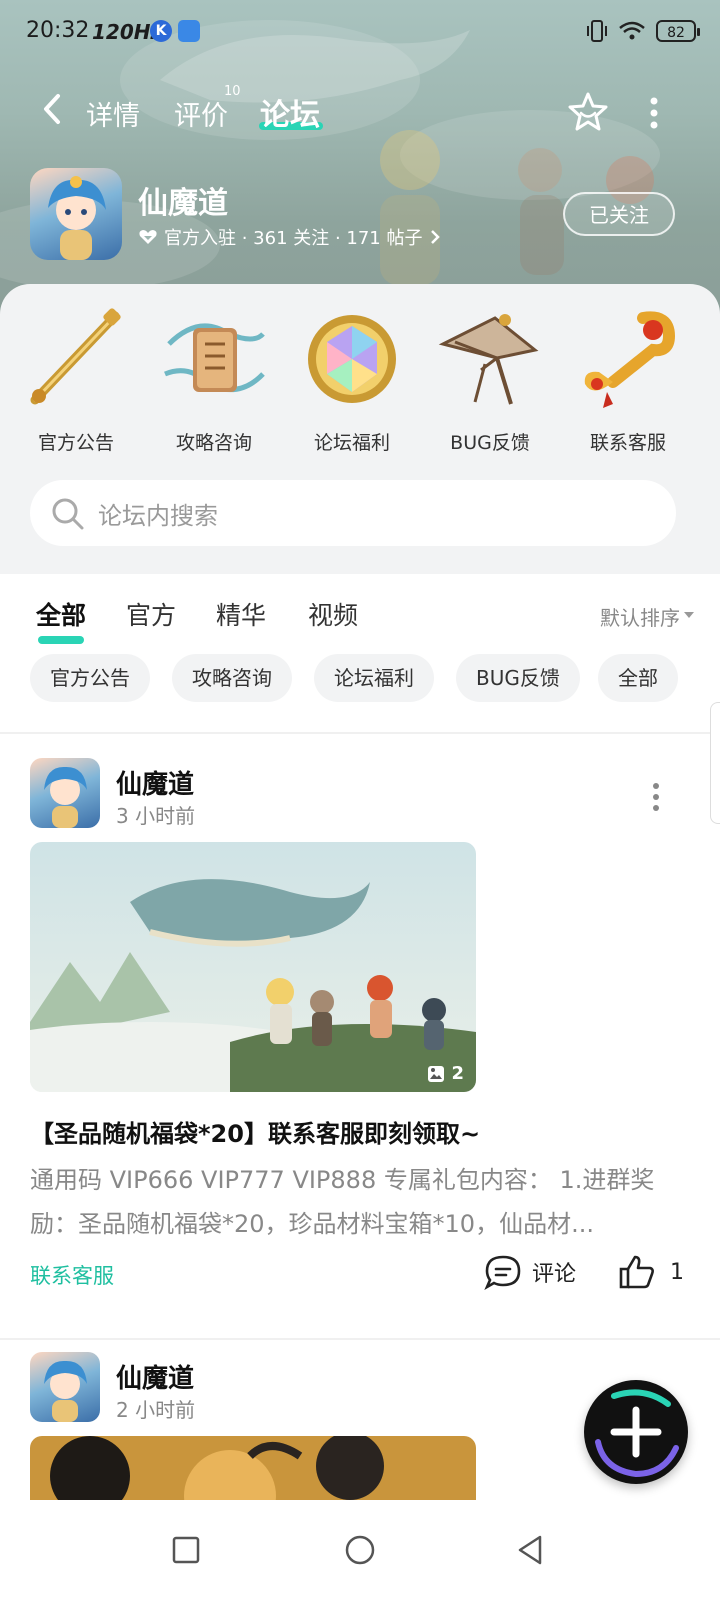  Describe the element at coordinates (597, 31) in the screenshot. I see `vibrate-icon` at that location.